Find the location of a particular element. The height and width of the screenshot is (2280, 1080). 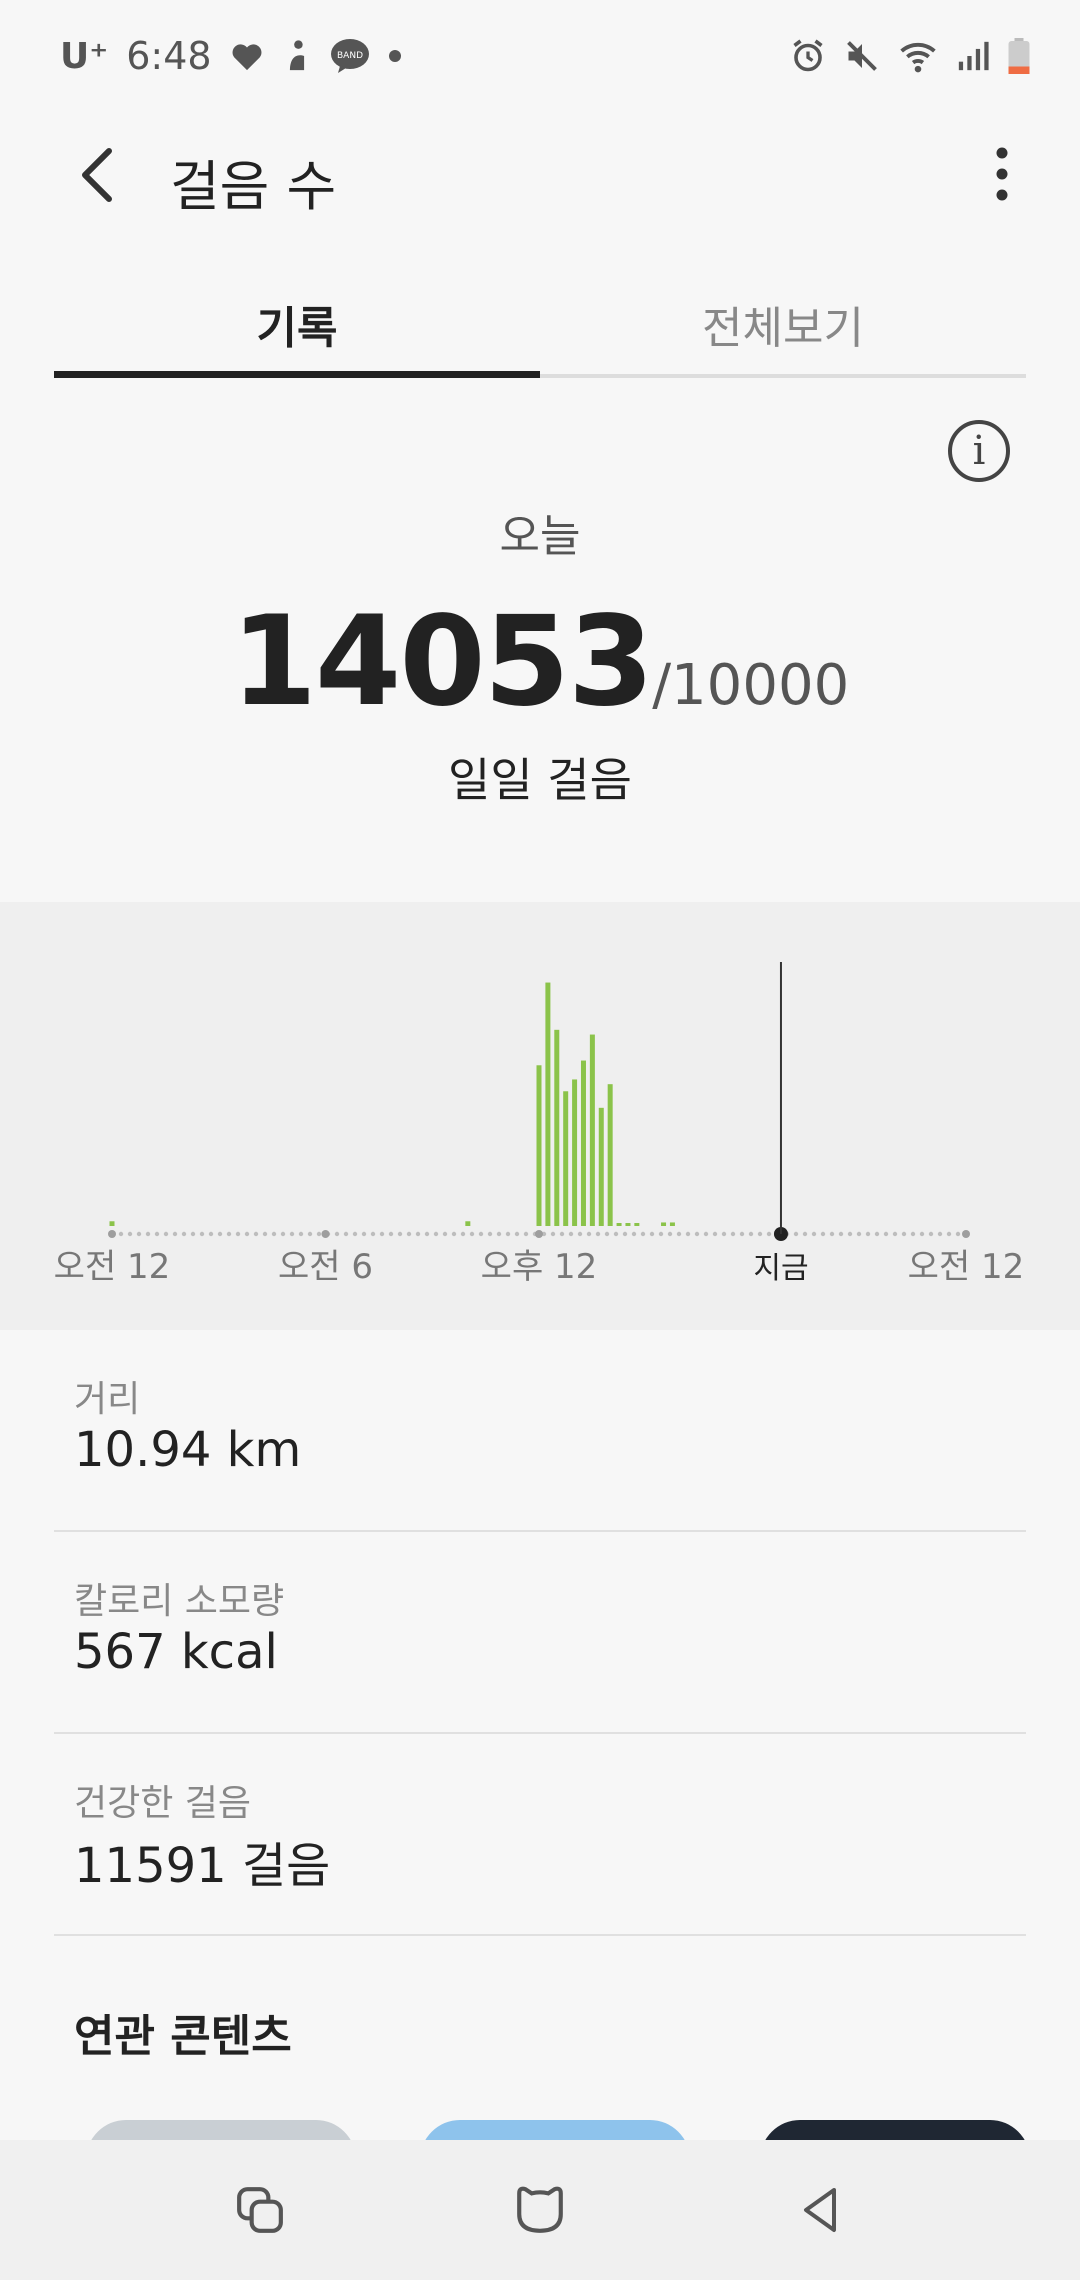

more-vert-icon is located at coordinates (1002, 174).